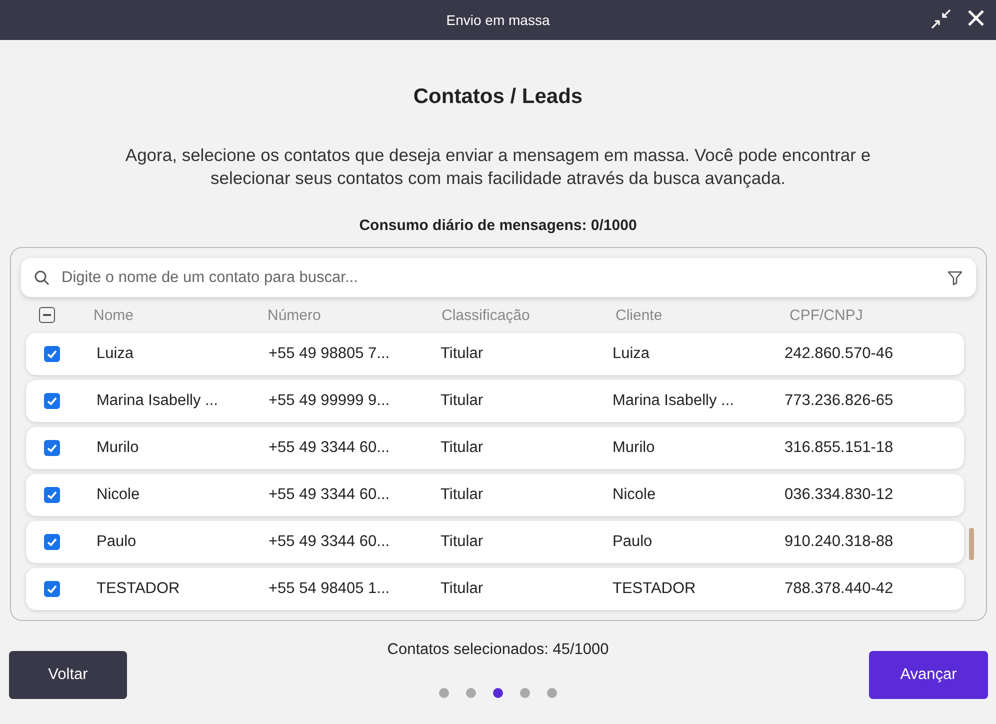 Image resolution: width=996 pixels, height=724 pixels. I want to click on table-cell-text: 910.240.318-88, so click(839, 542).